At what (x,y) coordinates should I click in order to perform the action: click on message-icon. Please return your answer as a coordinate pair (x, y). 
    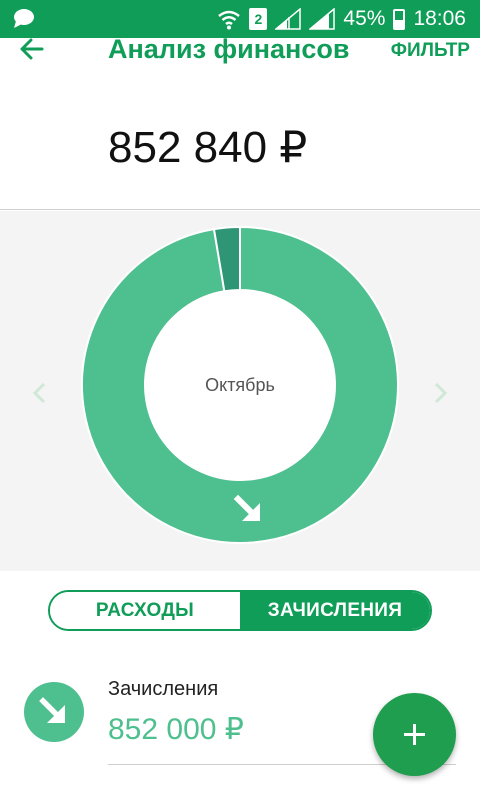
    Looking at the image, I should click on (24, 18).